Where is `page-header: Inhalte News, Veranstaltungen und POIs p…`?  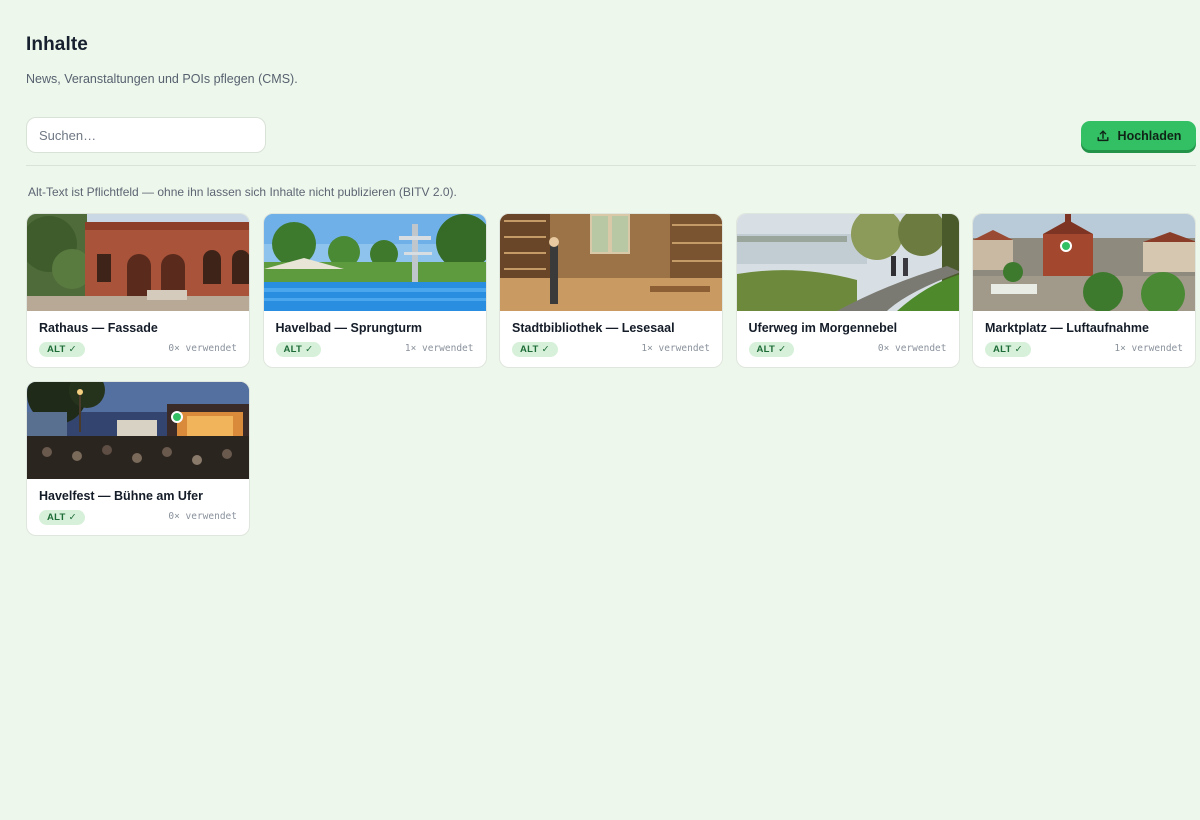
page-header: Inhalte News, Veranstaltungen und POIs p… is located at coordinates (162, 60).